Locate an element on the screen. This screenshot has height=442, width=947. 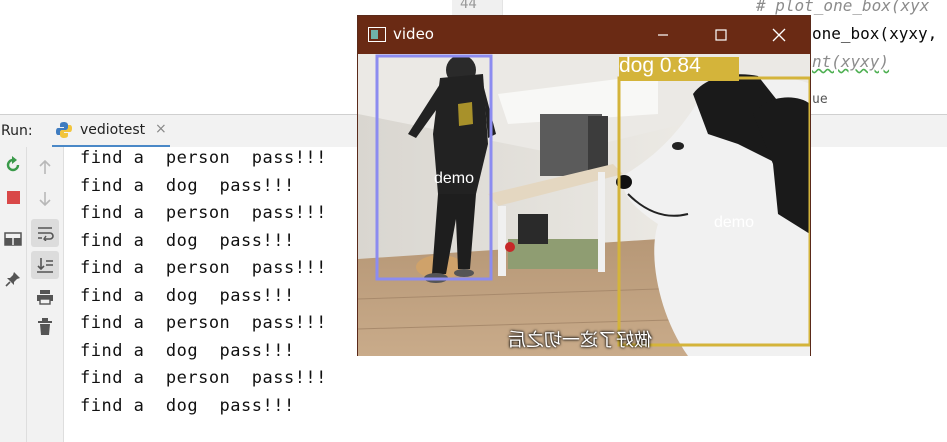
run-label: Run: is located at coordinates (17, 131).